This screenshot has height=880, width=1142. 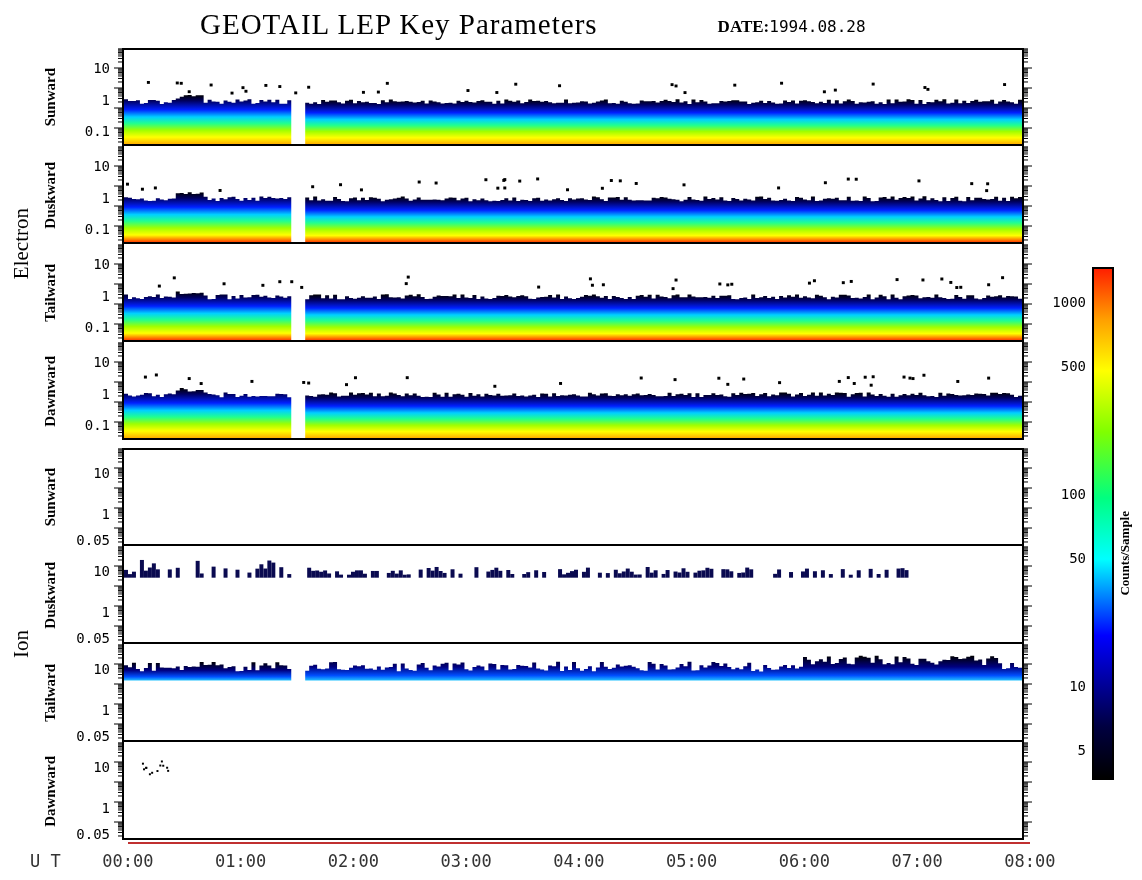 What do you see at coordinates (692, 861) in the screenshot?
I see `x-tick-label: 05:00` at bounding box center [692, 861].